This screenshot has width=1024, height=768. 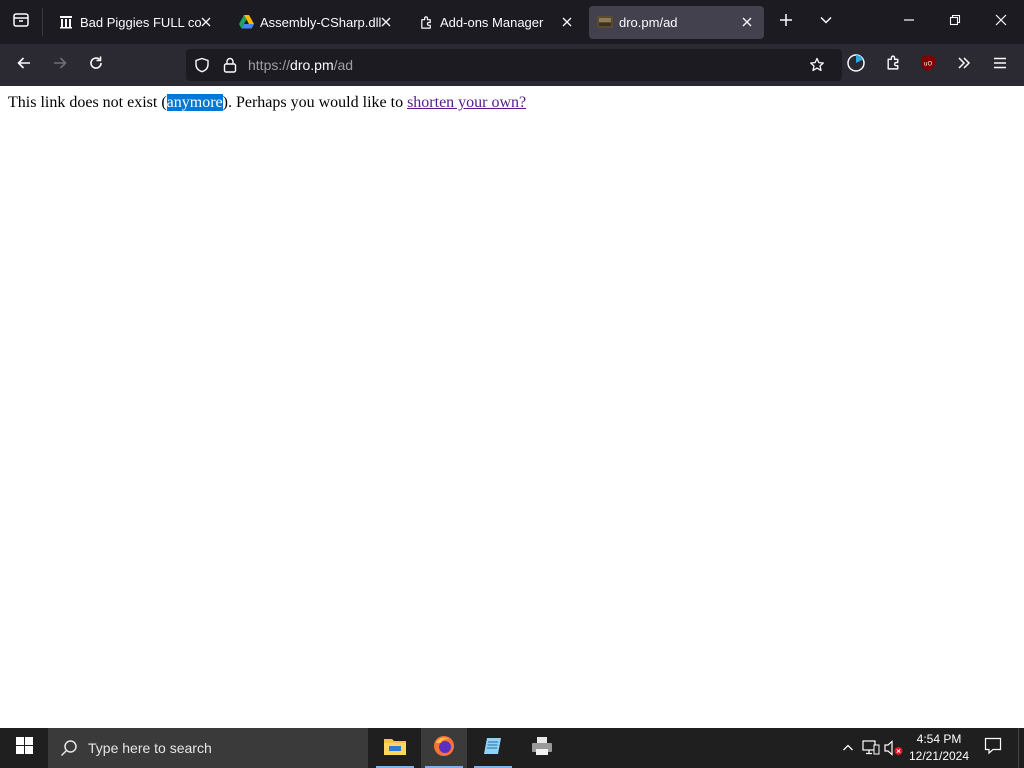 What do you see at coordinates (202, 65) in the screenshot?
I see `tracking-protection-shield-icon` at bounding box center [202, 65].